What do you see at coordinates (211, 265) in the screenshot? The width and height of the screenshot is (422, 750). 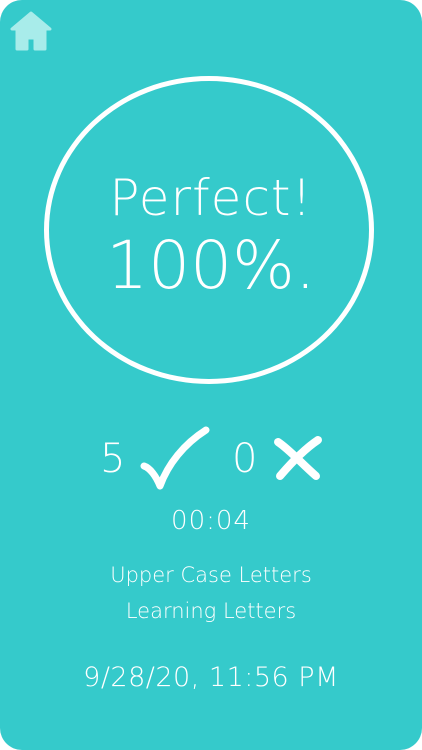 I see `result-score: 100%.` at bounding box center [211, 265].